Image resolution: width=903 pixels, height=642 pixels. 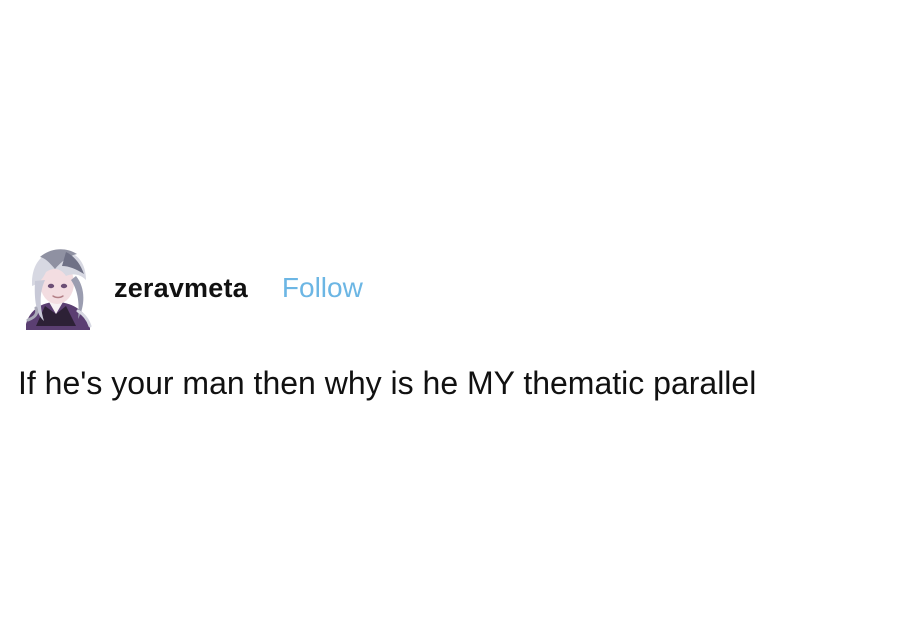 I want to click on post-header: zeravmeta Follow, so click(x=448, y=288).